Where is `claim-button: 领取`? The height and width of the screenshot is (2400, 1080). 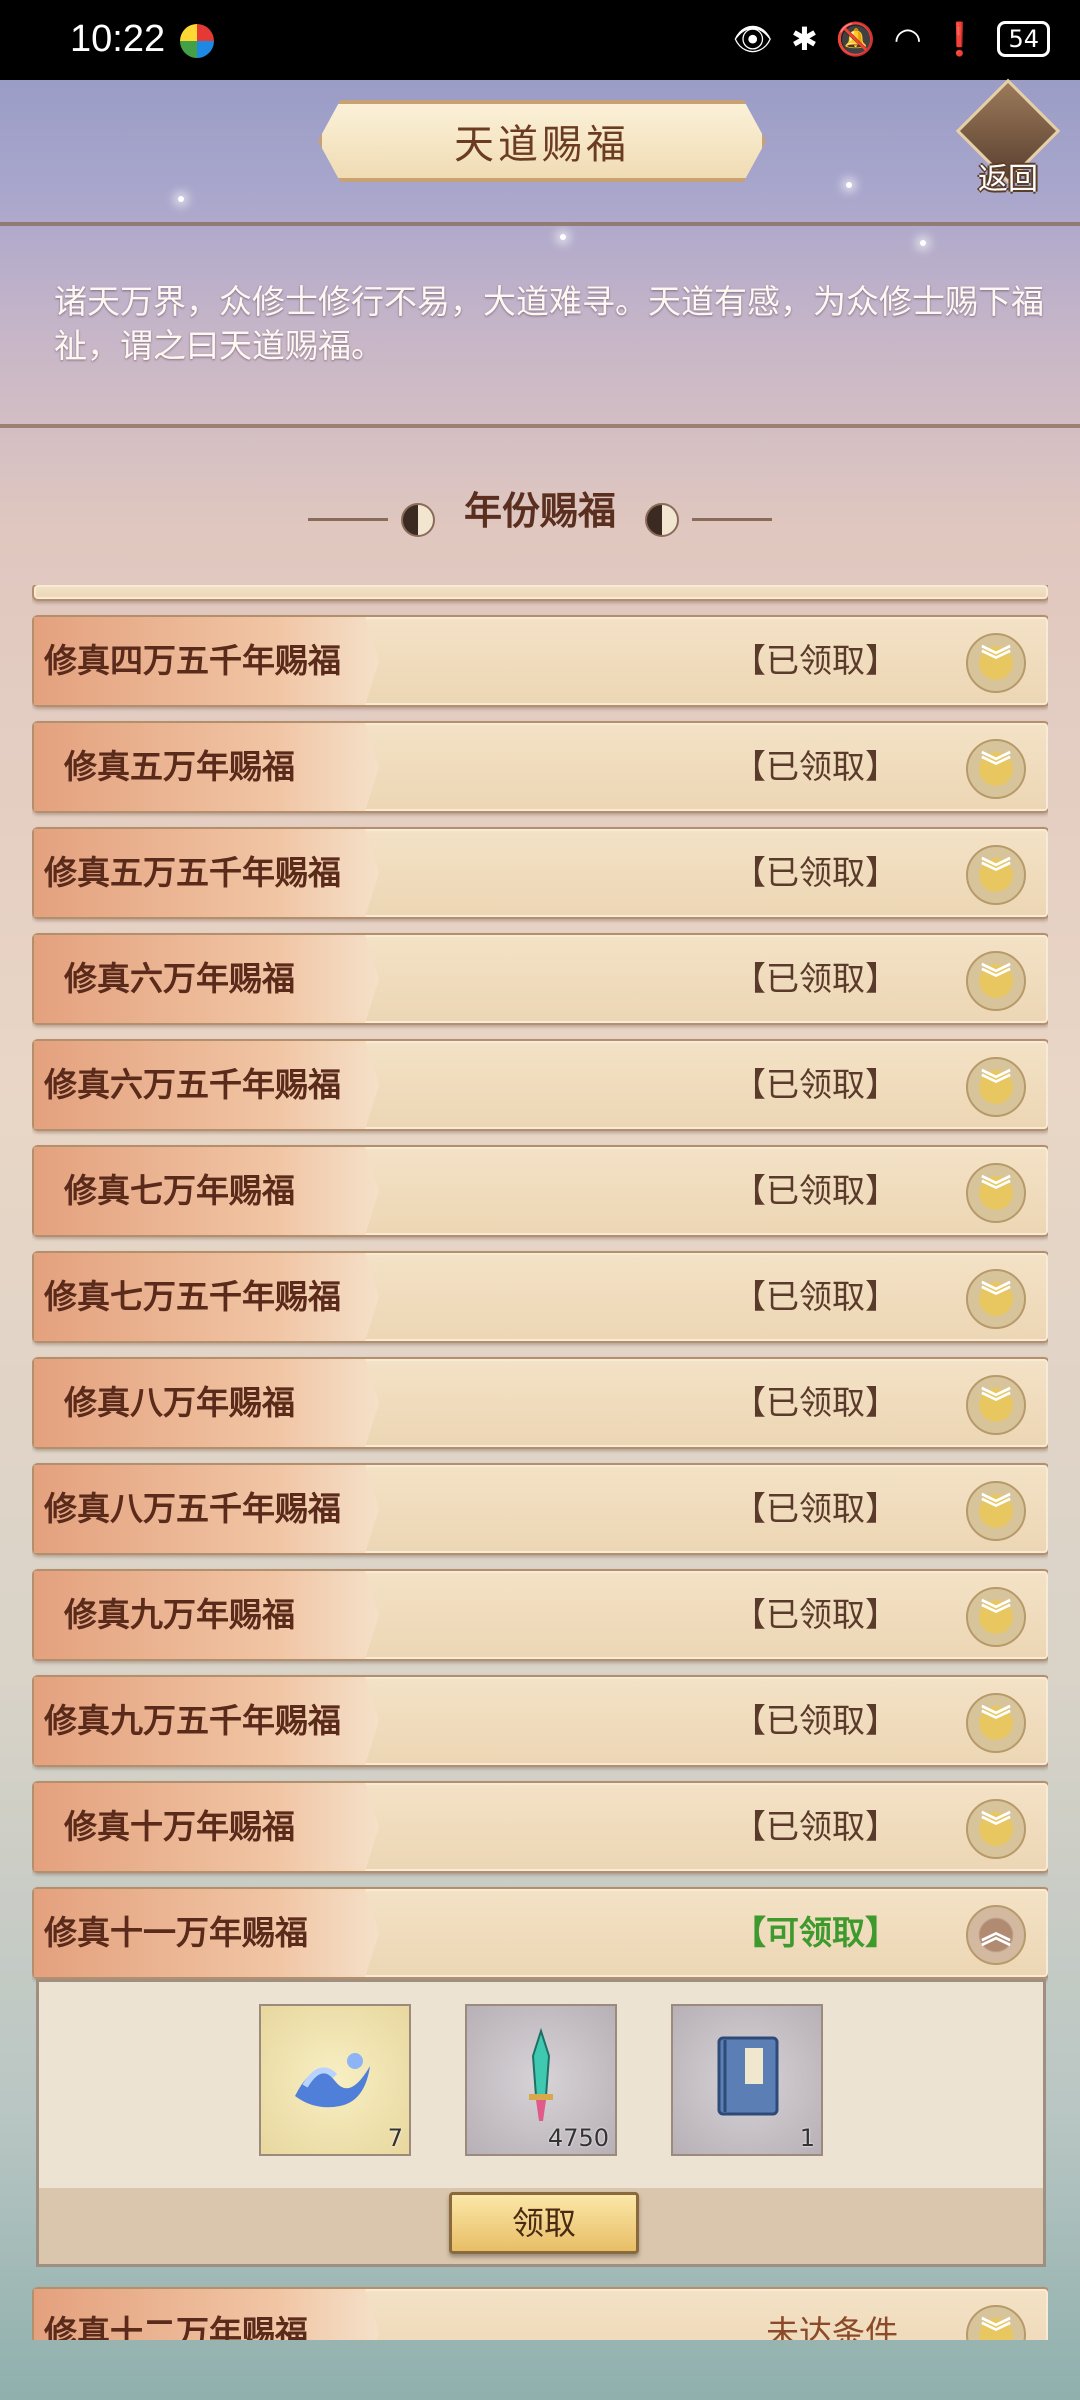 claim-button: 领取 is located at coordinates (544, 2223).